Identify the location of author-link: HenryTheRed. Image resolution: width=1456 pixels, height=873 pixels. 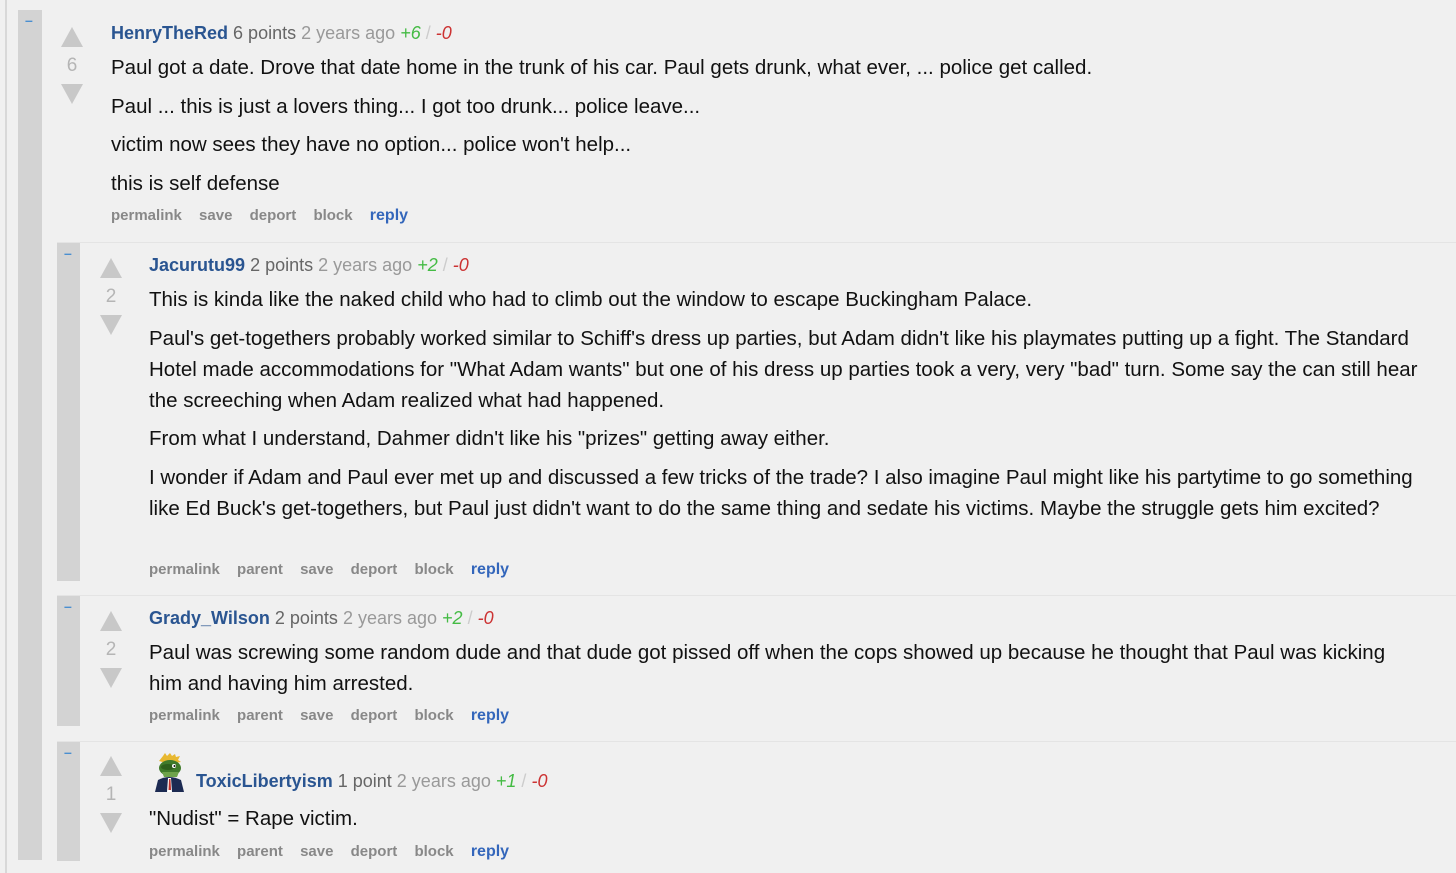
(169, 33).